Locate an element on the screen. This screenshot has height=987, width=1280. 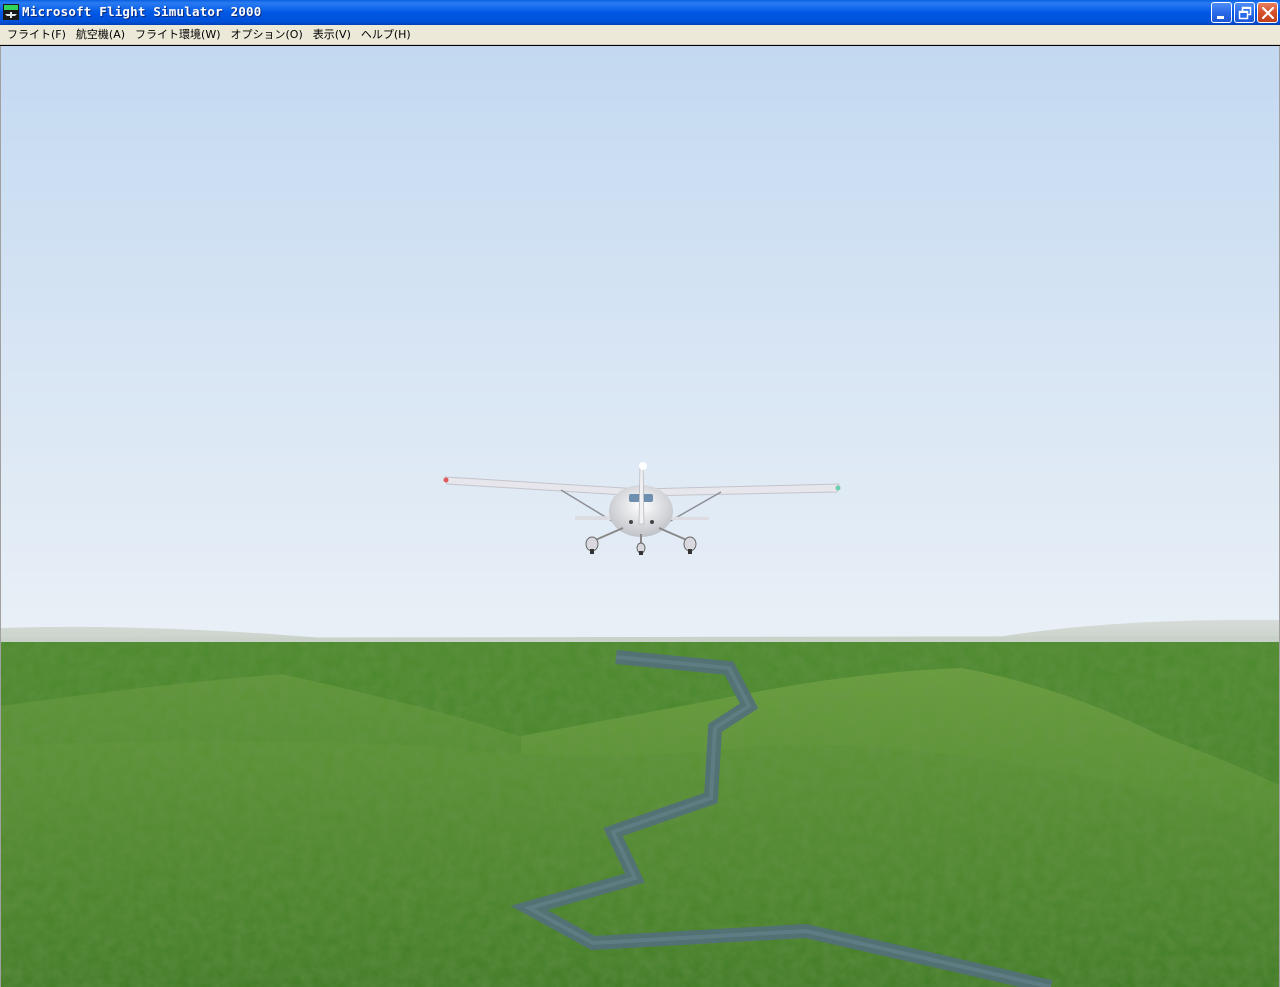
window-title: Microsoft Flight Simulator 2000 is located at coordinates (142, 11).